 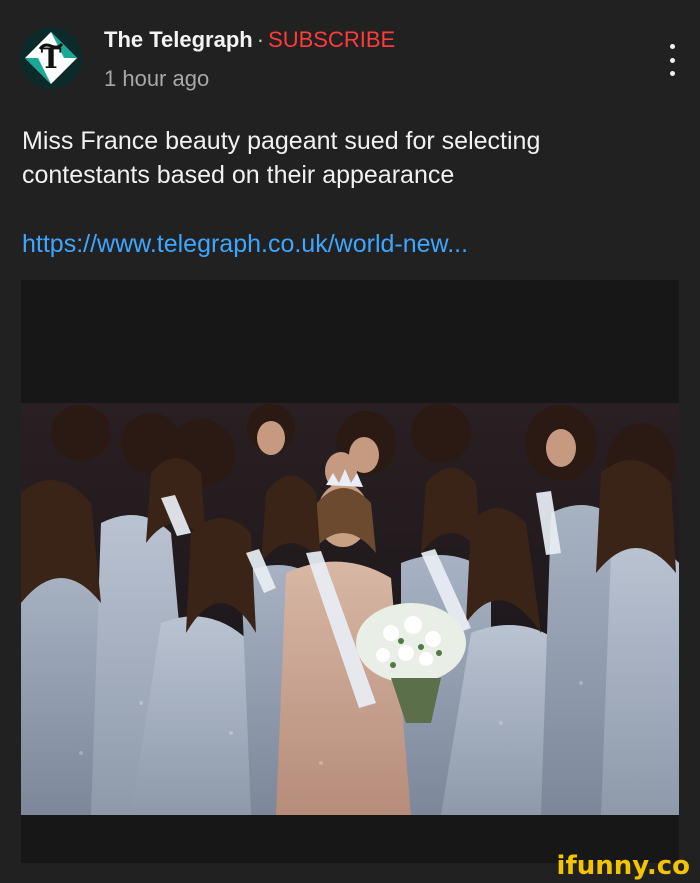 What do you see at coordinates (331, 39) in the screenshot?
I see `subscribe-button: SUBSCRIBE` at bounding box center [331, 39].